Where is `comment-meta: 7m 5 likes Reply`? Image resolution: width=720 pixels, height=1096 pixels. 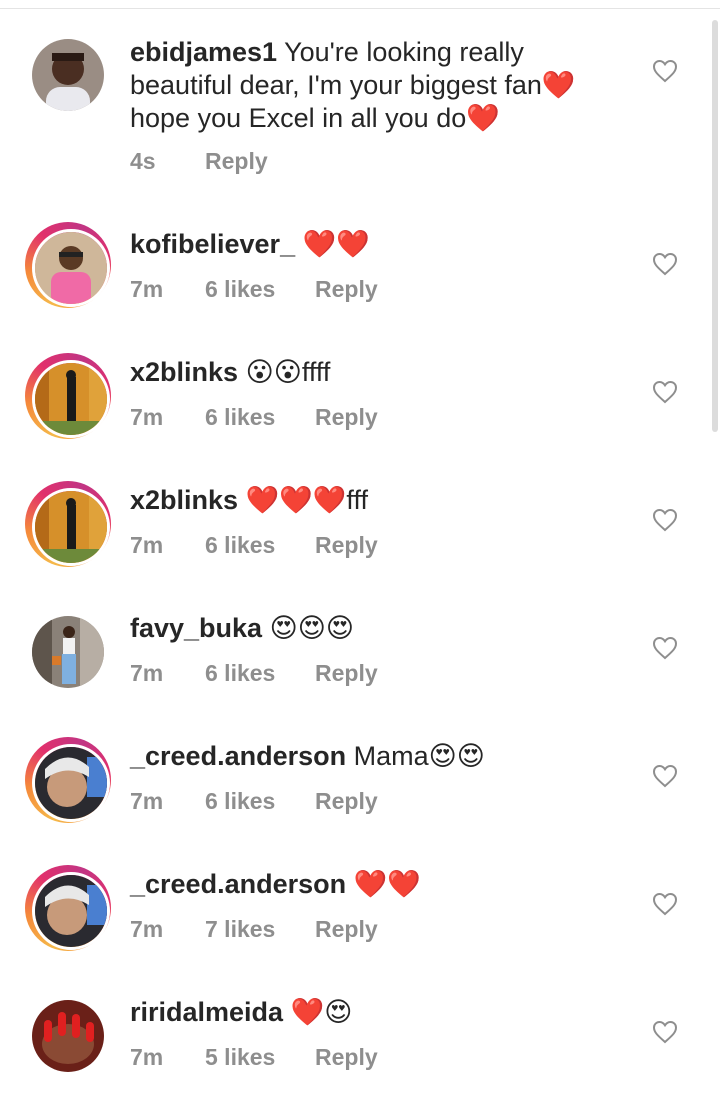
comment-meta: 7m 5 likes Reply is located at coordinates (254, 1057).